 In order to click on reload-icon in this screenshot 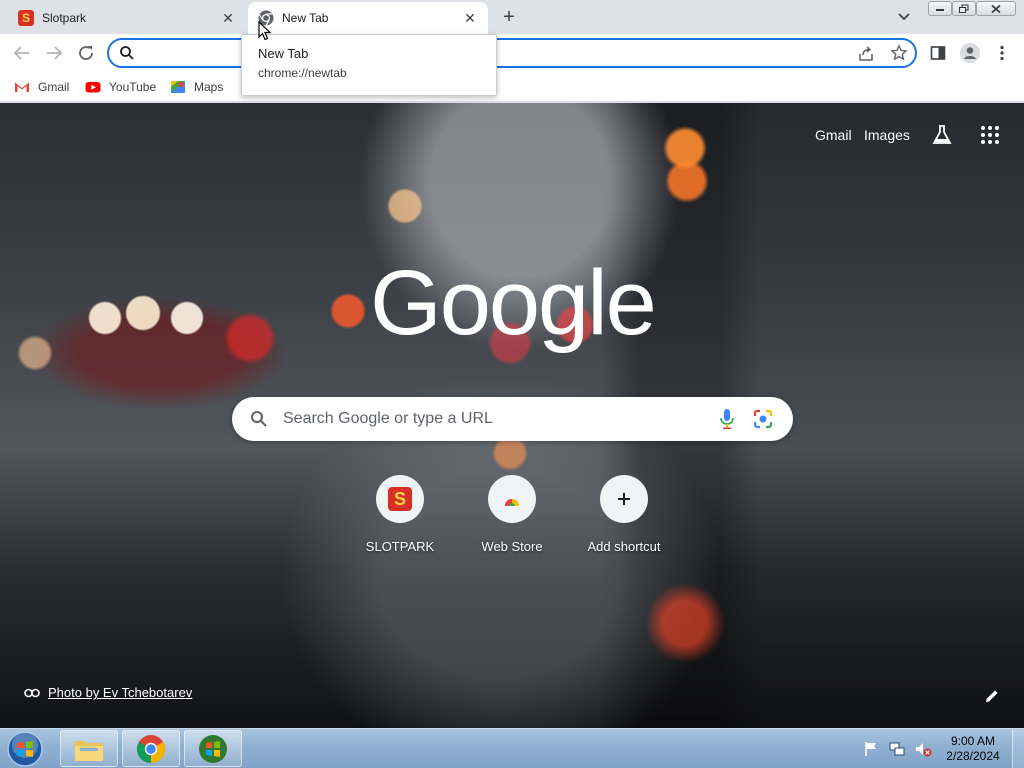, I will do `click(86, 53)`.